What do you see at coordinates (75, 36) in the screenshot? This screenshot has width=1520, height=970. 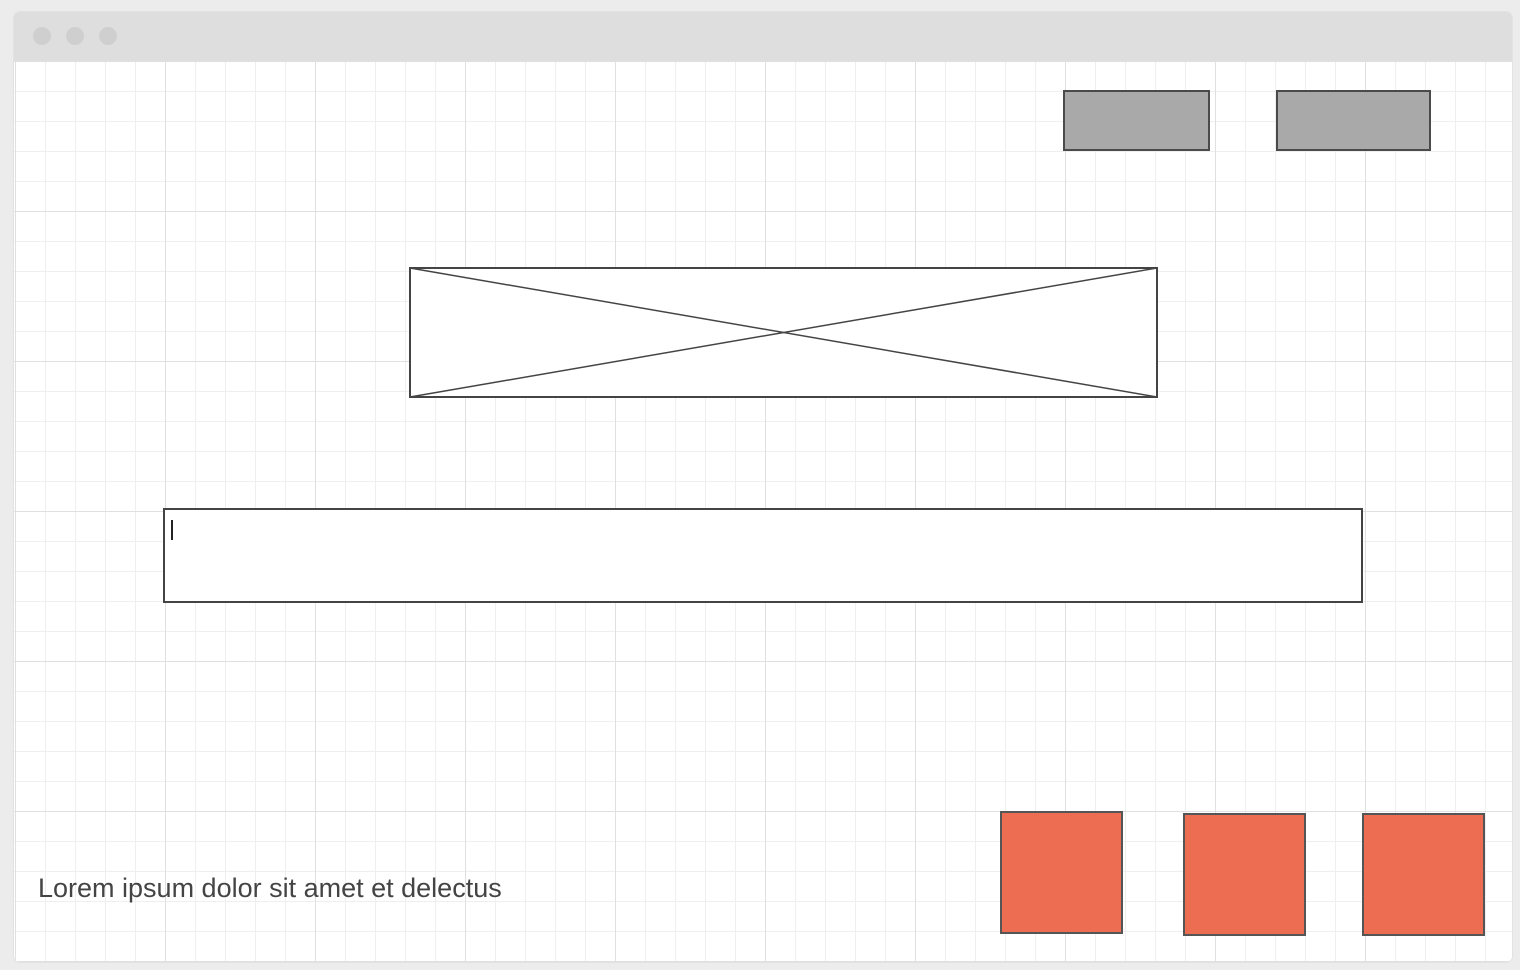 I see `minimize-dot-icon` at bounding box center [75, 36].